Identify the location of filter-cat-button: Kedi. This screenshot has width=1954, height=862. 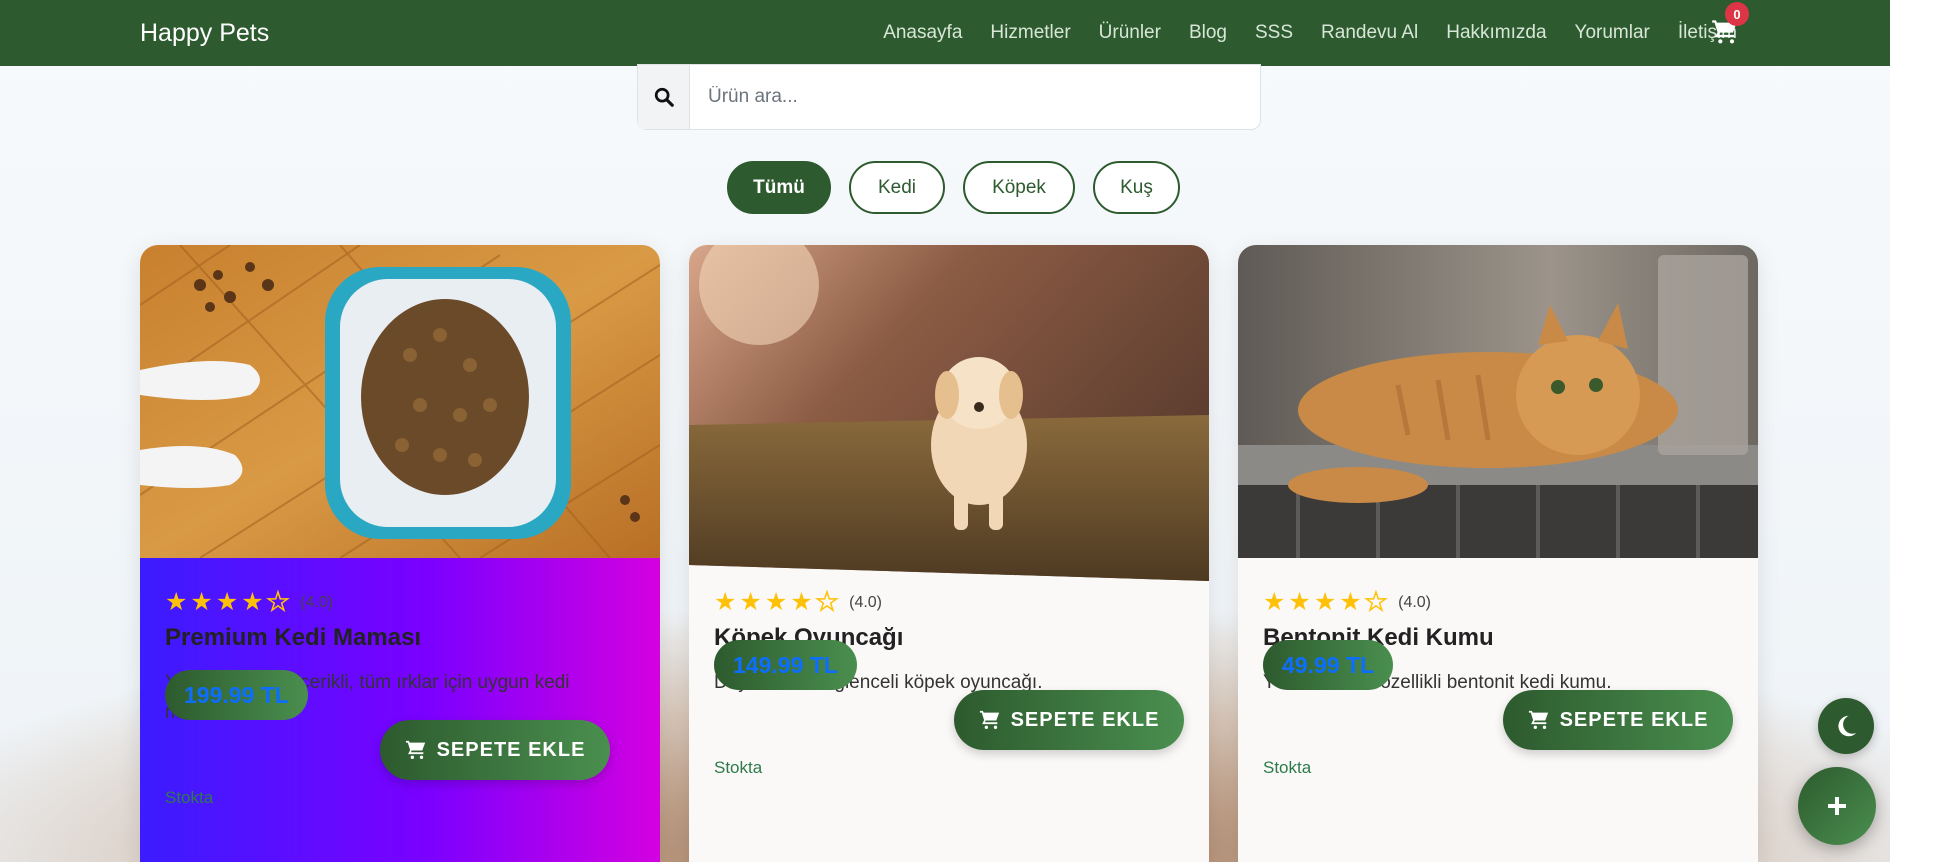
(897, 187).